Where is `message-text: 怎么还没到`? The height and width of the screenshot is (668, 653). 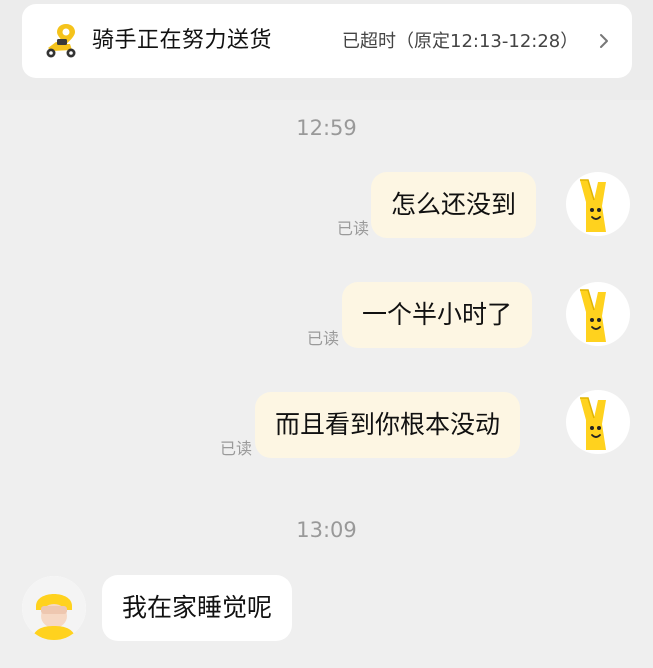
message-text: 怎么还没到 is located at coordinates (454, 204).